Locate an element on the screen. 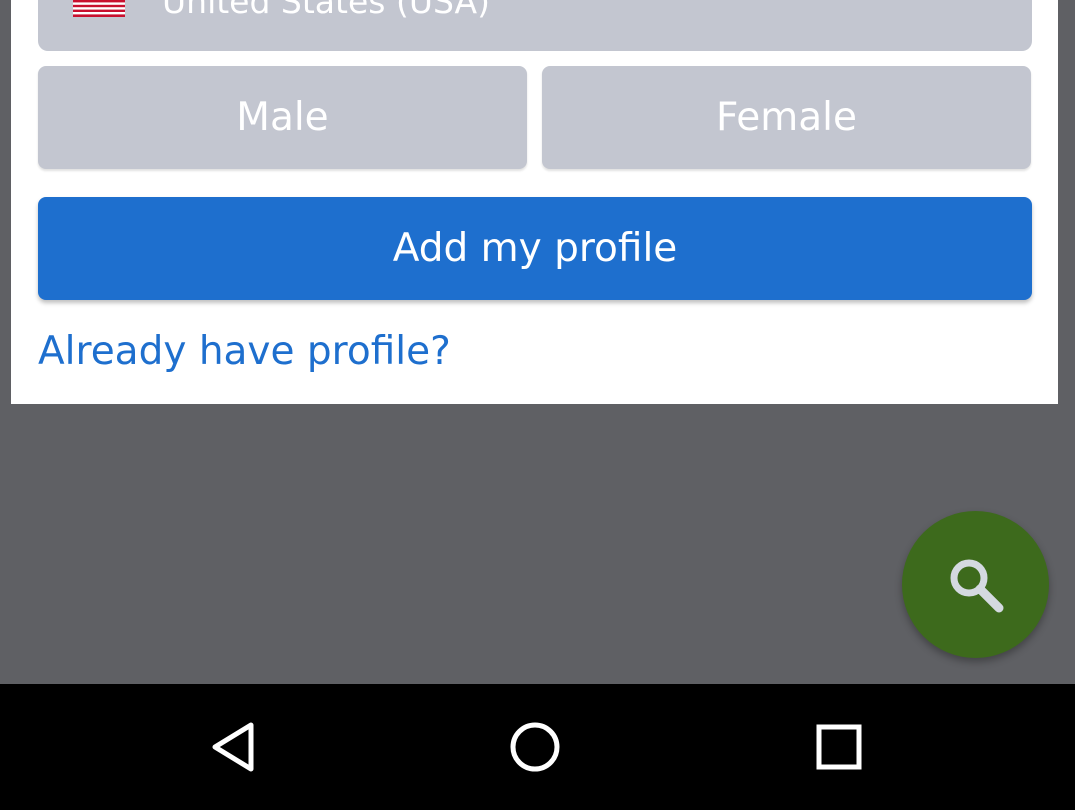 This screenshot has width=1075, height=810. male-button: Male is located at coordinates (282, 117).